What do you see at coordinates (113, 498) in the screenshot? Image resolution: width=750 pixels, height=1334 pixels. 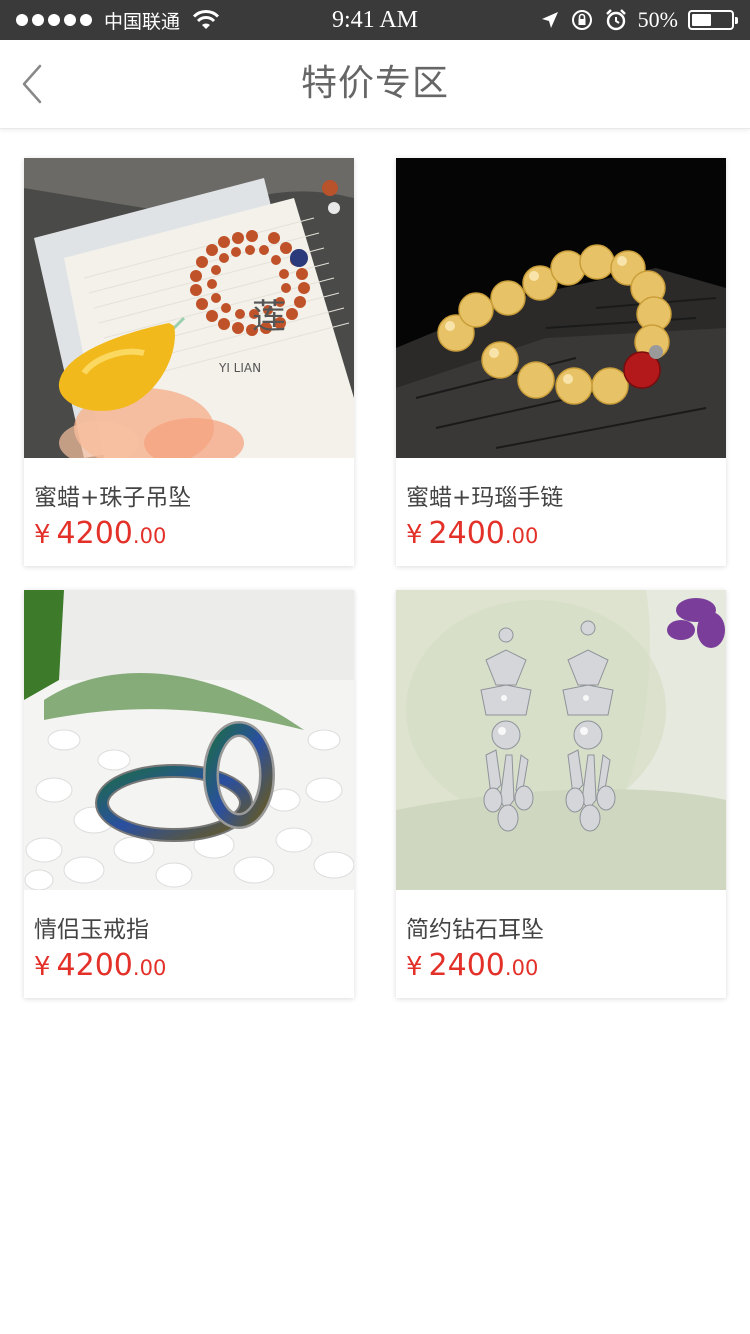 I see `product-name: 蜜蜡+珠子吊坠` at bounding box center [113, 498].